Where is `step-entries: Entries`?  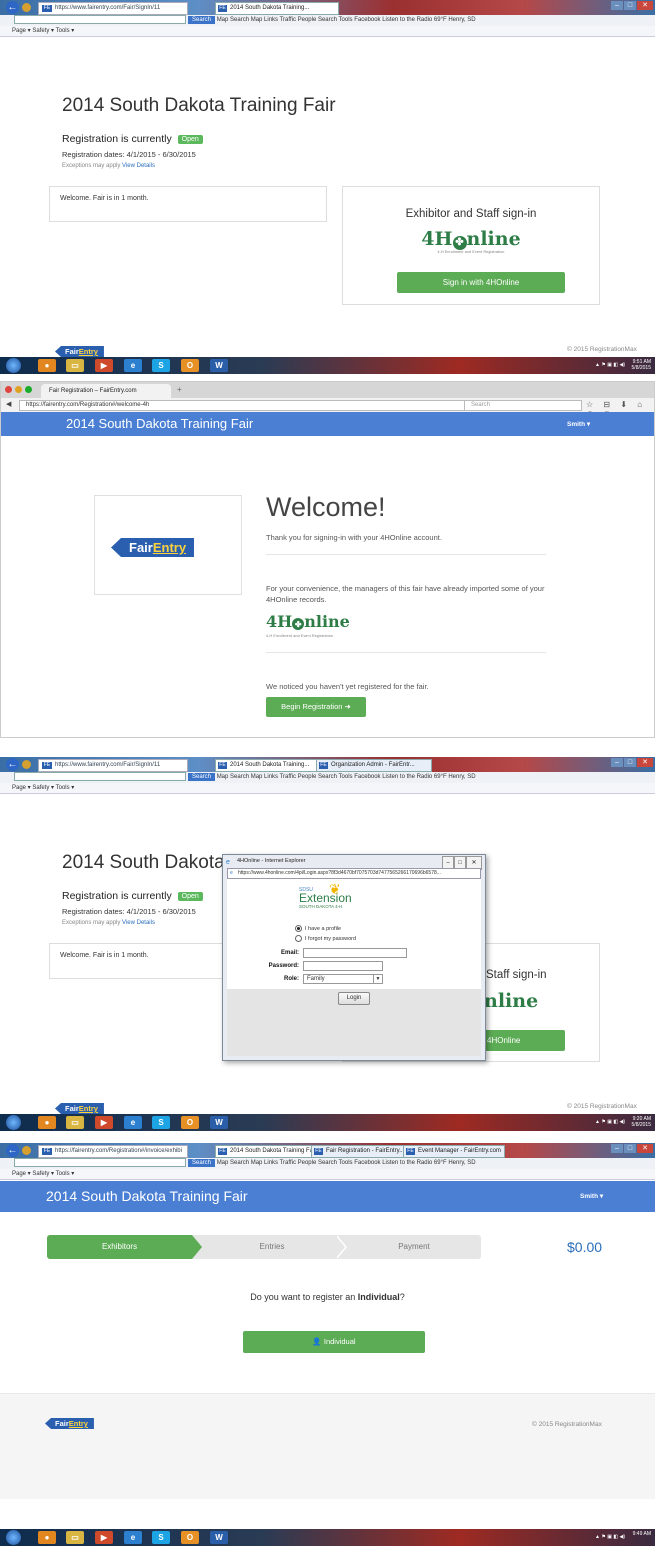
step-entries: Entries is located at coordinates (272, 1247).